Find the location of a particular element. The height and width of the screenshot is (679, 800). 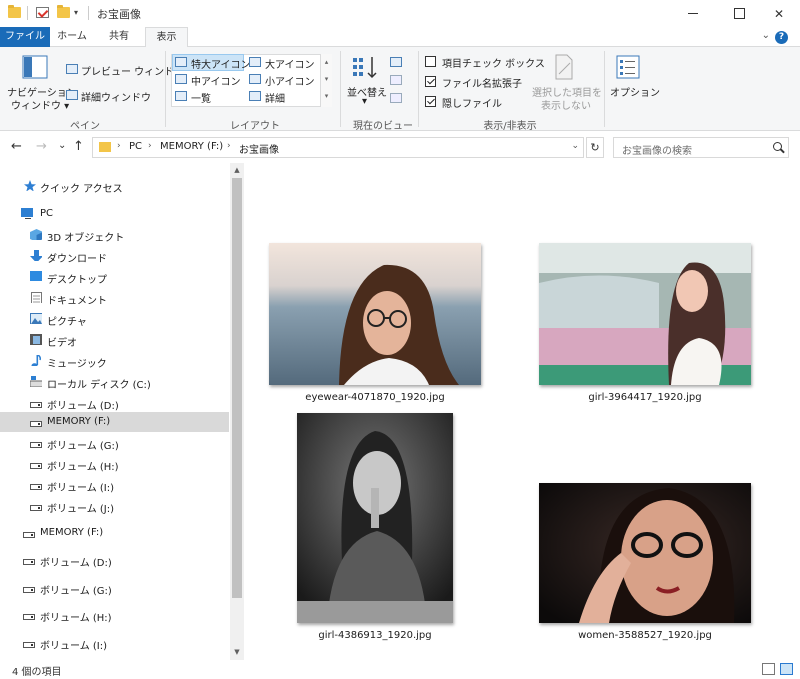

quick-access-dropdown-icon: ▾ is located at coordinates (76, 12).